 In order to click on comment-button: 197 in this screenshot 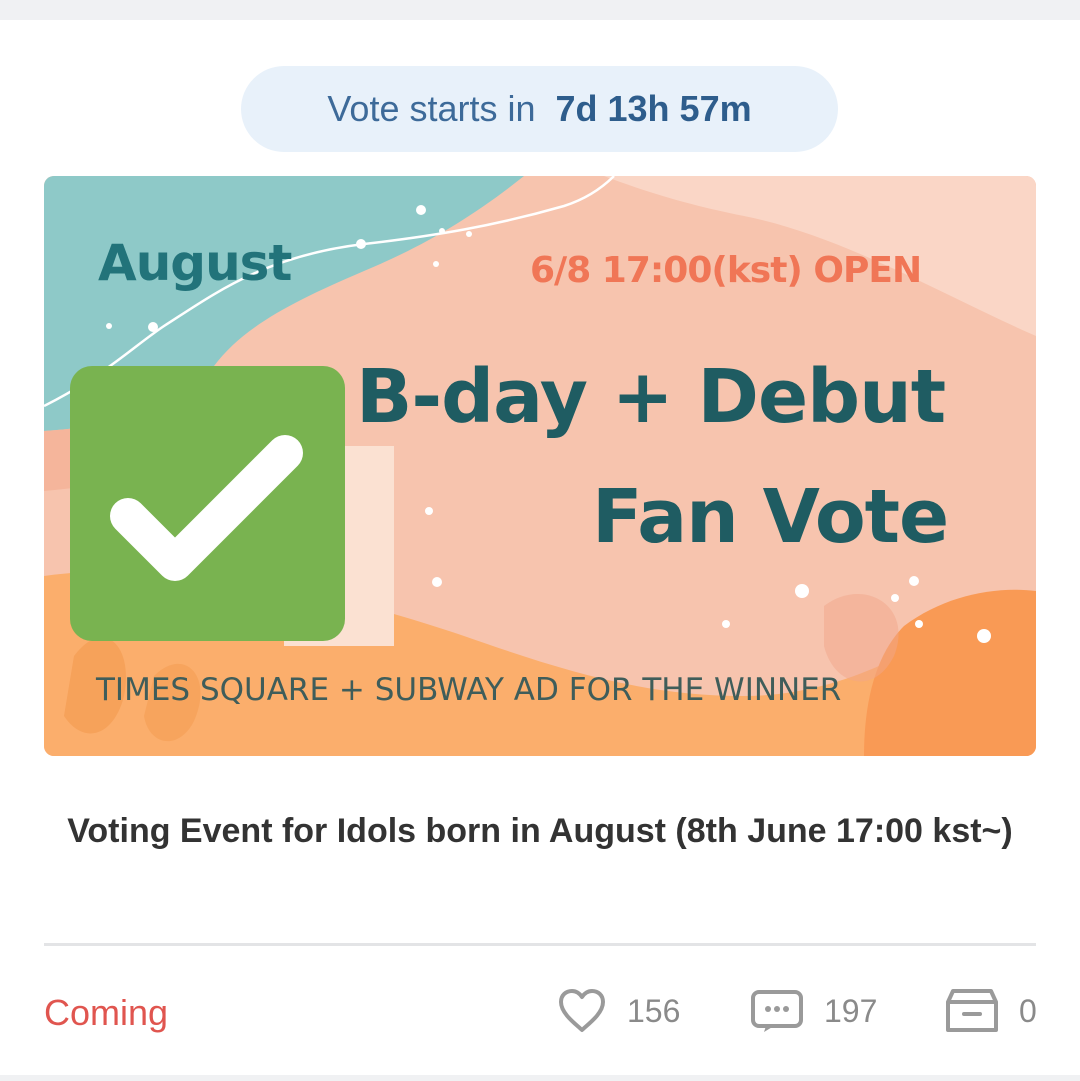, I will do `click(813, 1011)`.